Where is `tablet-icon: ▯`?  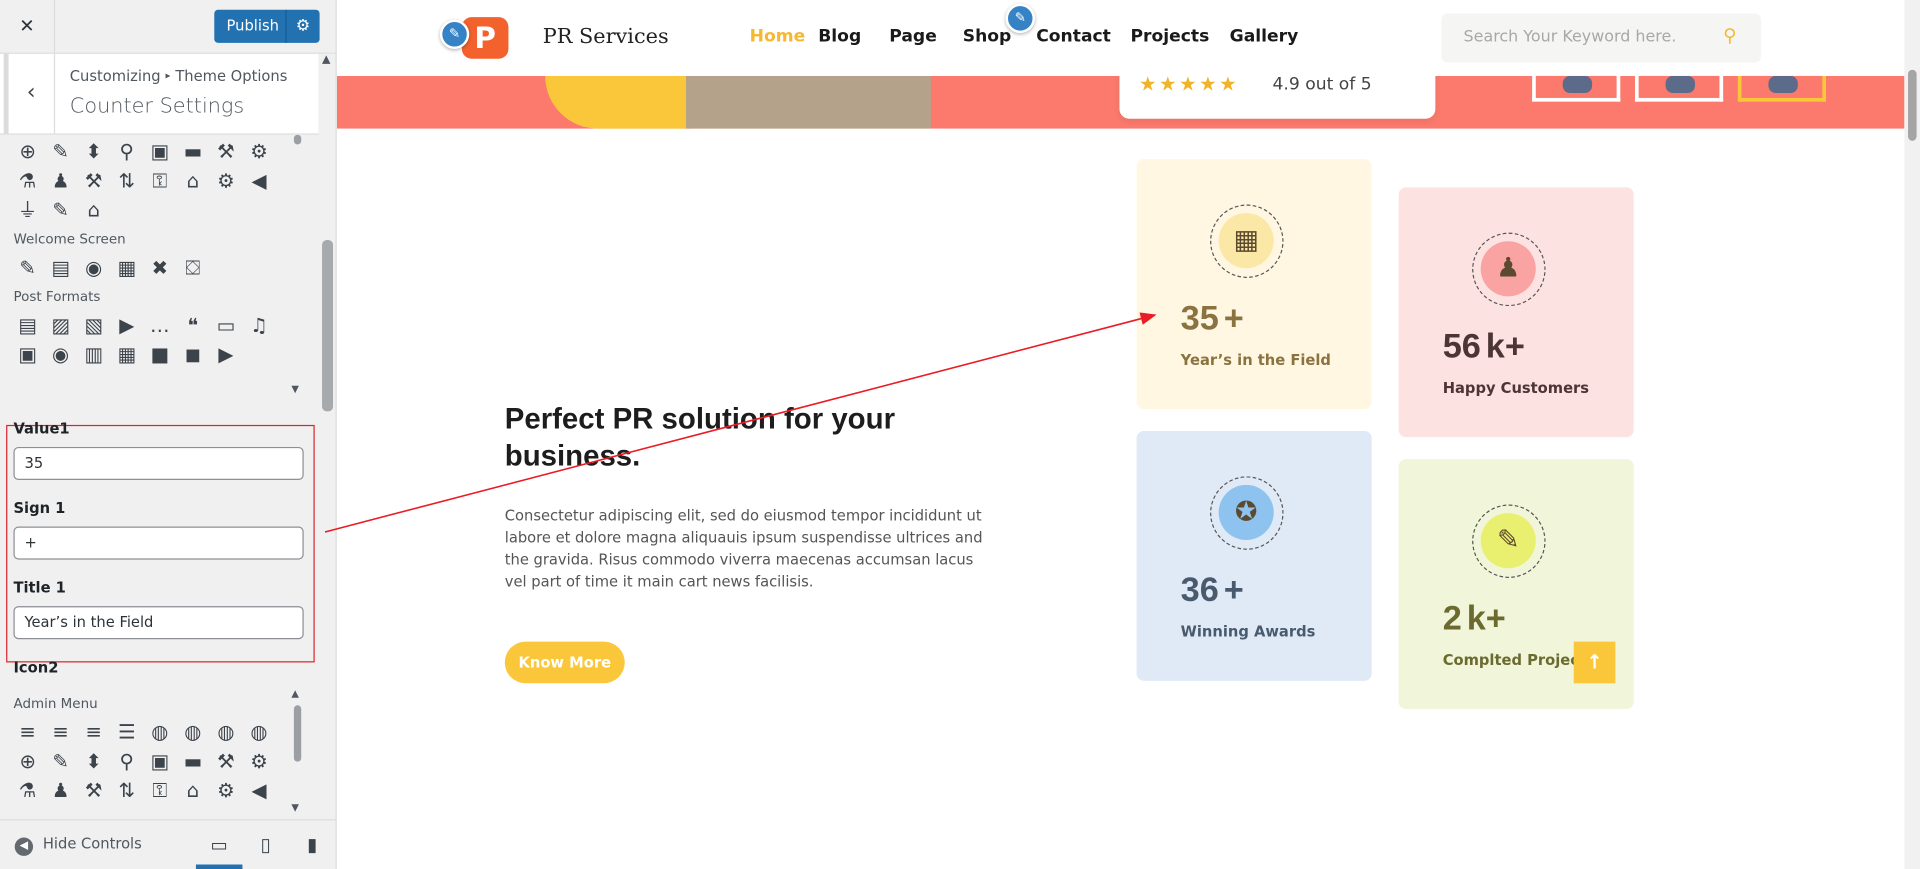
tablet-icon: ▯ is located at coordinates (265, 844).